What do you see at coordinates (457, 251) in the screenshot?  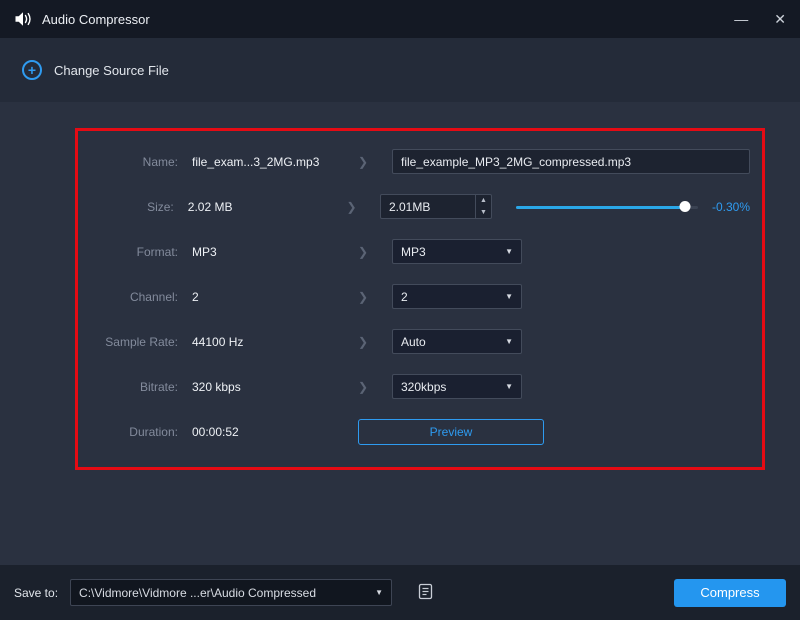 I see `format-select: MP3 ▼` at bounding box center [457, 251].